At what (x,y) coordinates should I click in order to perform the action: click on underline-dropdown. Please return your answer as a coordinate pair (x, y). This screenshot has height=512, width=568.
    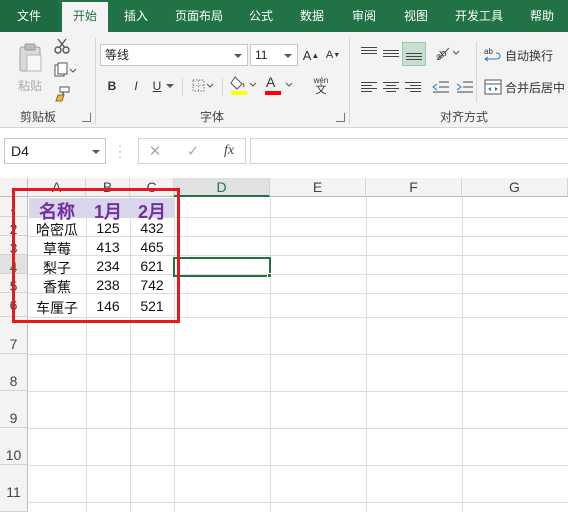
    Looking at the image, I should click on (170, 86).